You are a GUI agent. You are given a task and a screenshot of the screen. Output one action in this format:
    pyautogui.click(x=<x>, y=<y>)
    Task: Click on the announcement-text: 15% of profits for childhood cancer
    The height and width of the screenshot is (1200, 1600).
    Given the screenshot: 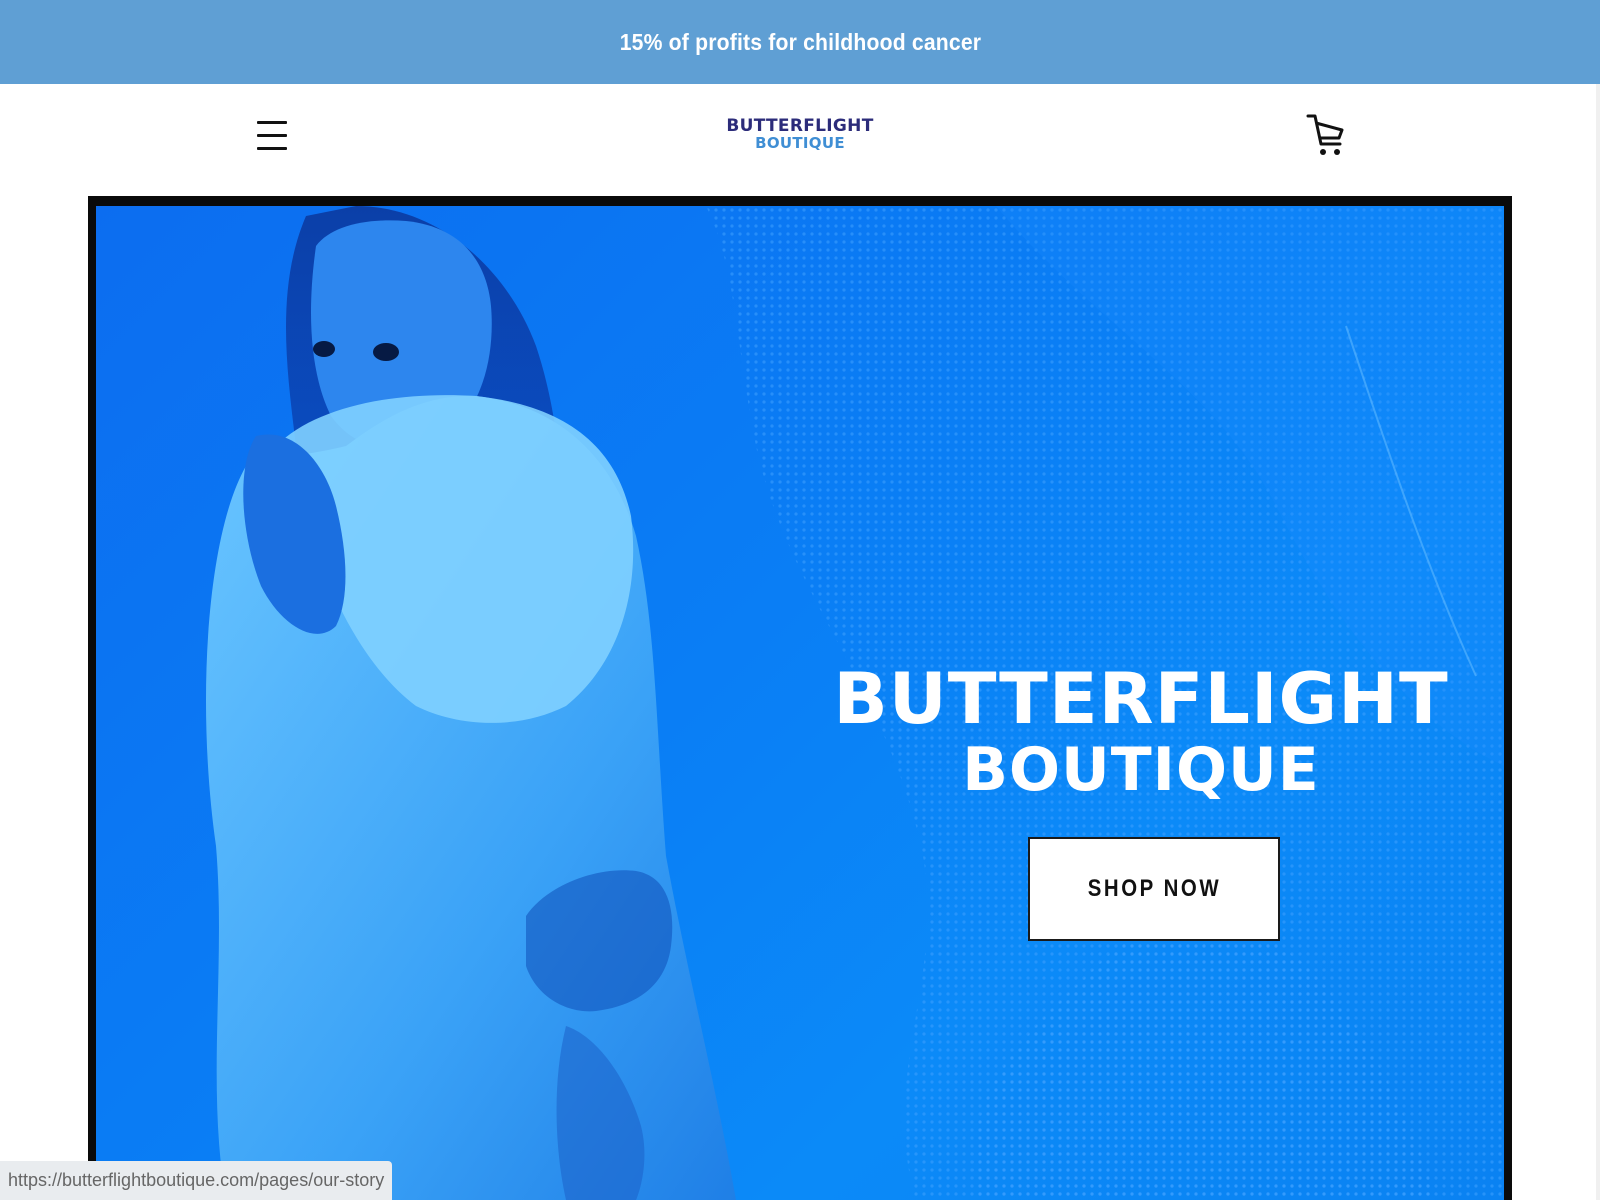 What is the action you would take?
    pyautogui.click(x=800, y=41)
    